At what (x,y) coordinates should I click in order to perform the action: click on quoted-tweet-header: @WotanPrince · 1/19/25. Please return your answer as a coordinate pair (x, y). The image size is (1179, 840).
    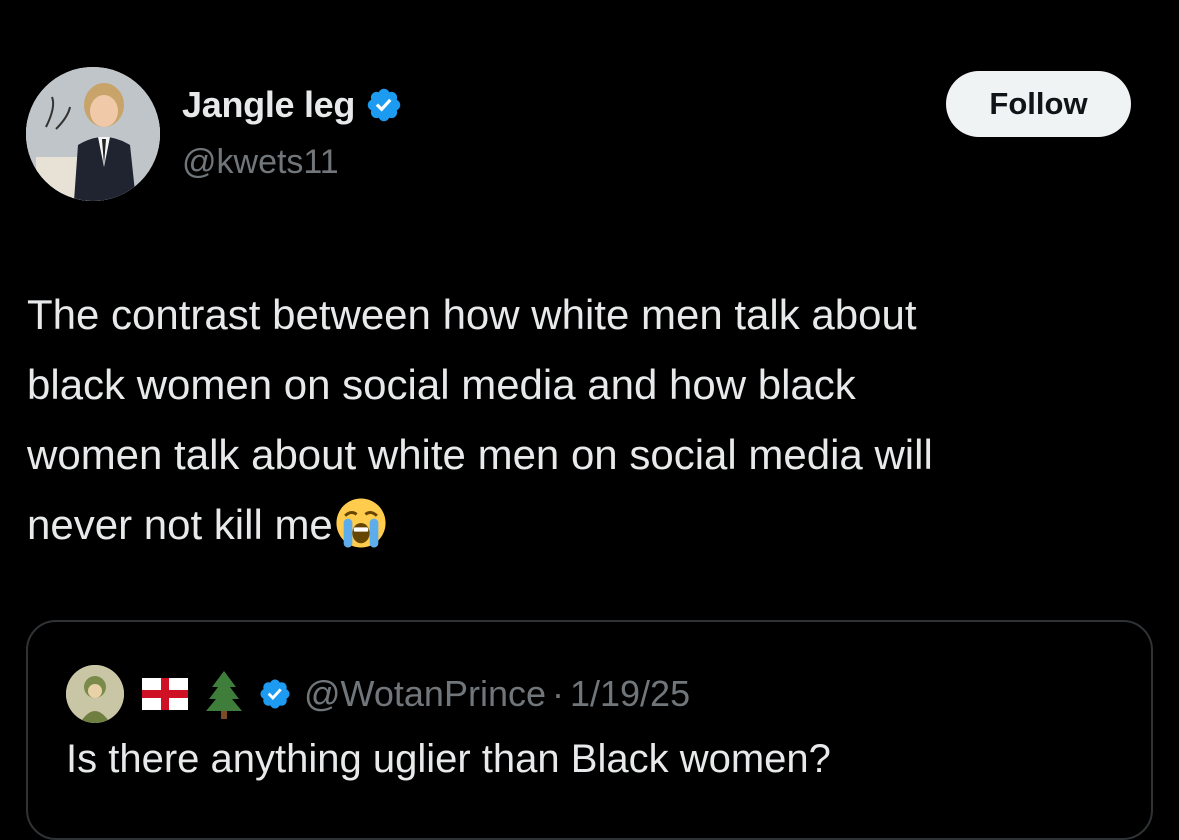
    Looking at the image, I should click on (378, 694).